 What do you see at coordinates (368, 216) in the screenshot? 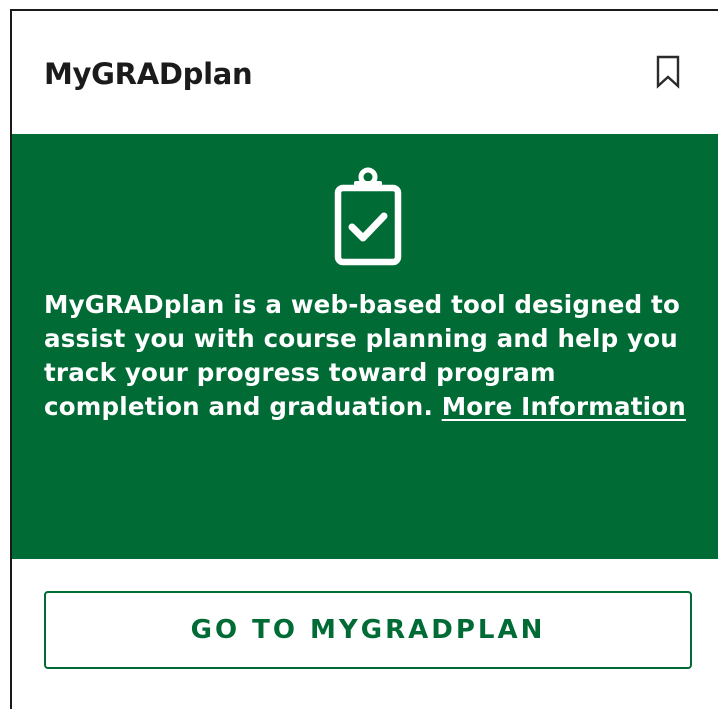
I see `clipboard-check-icon` at bounding box center [368, 216].